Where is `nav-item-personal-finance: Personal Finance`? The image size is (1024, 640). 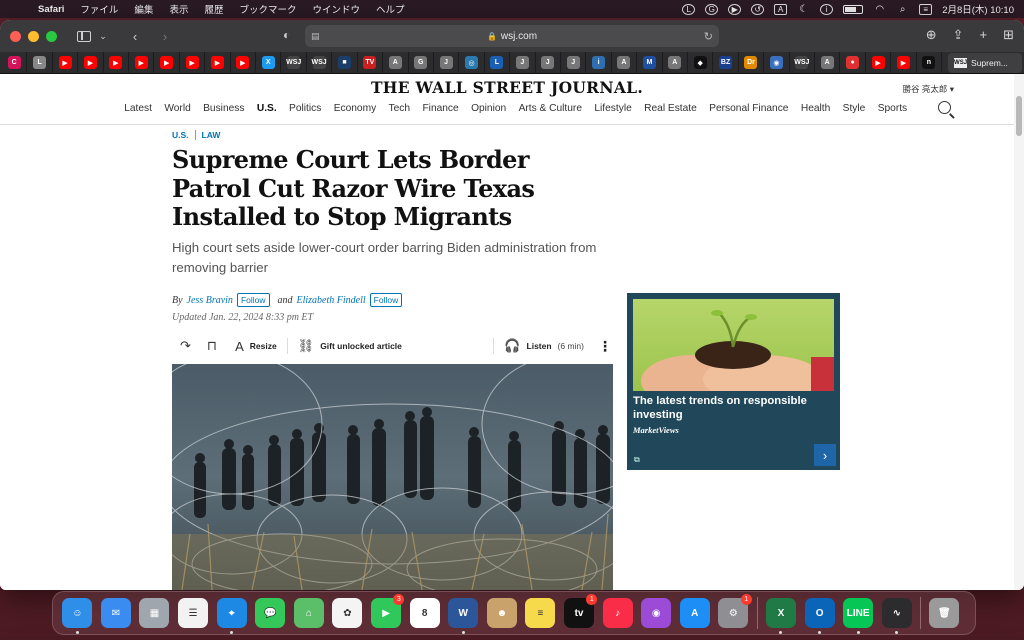 nav-item-personal-finance: Personal Finance is located at coordinates (749, 108).